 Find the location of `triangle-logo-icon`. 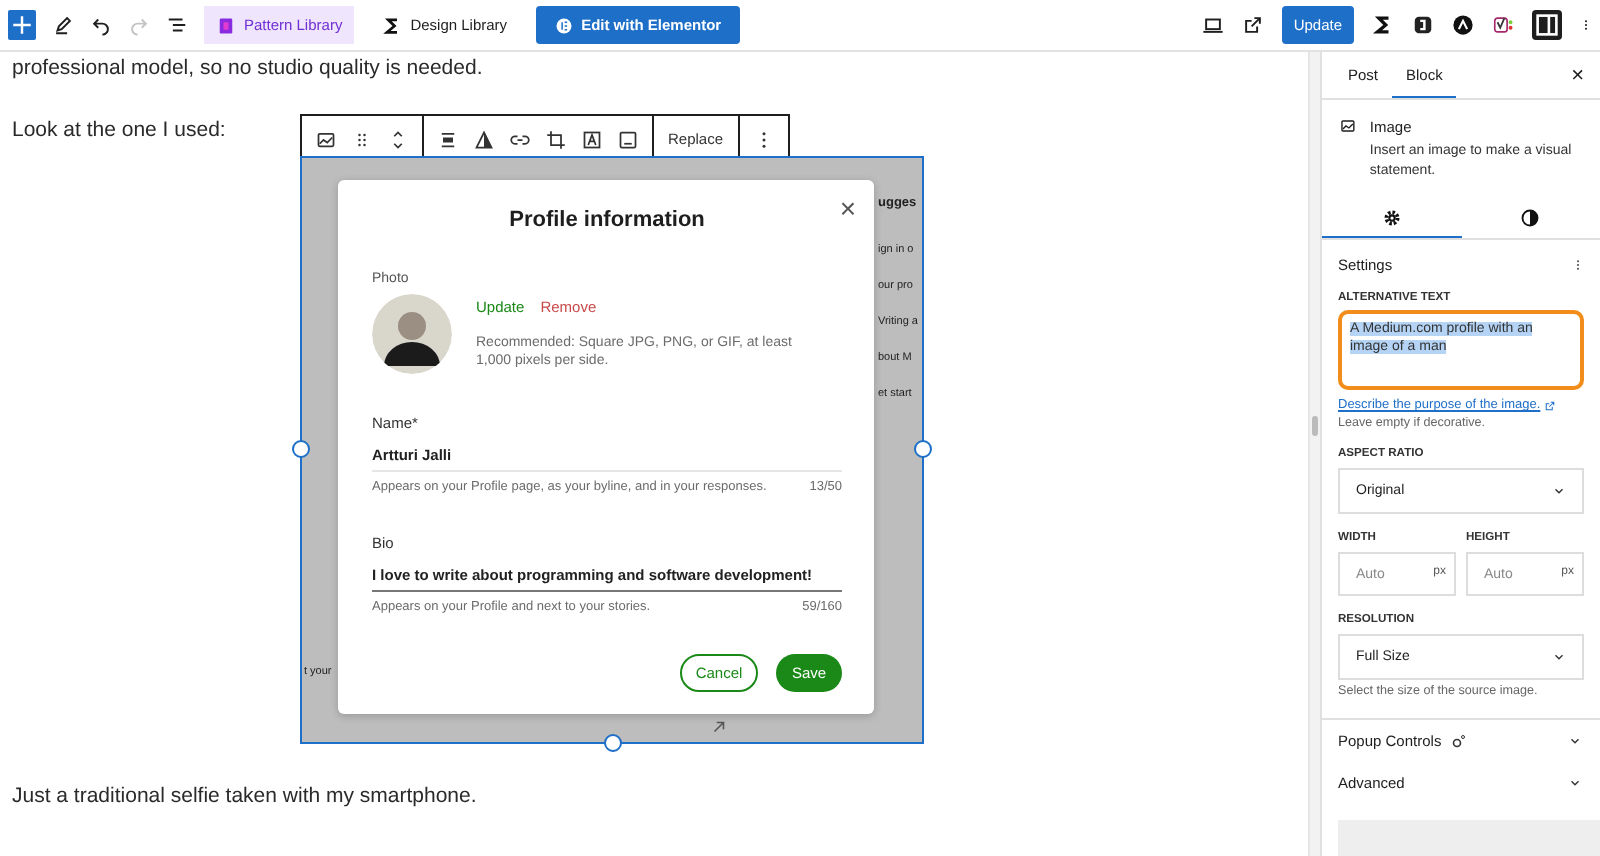

triangle-logo-icon is located at coordinates (1463, 25).